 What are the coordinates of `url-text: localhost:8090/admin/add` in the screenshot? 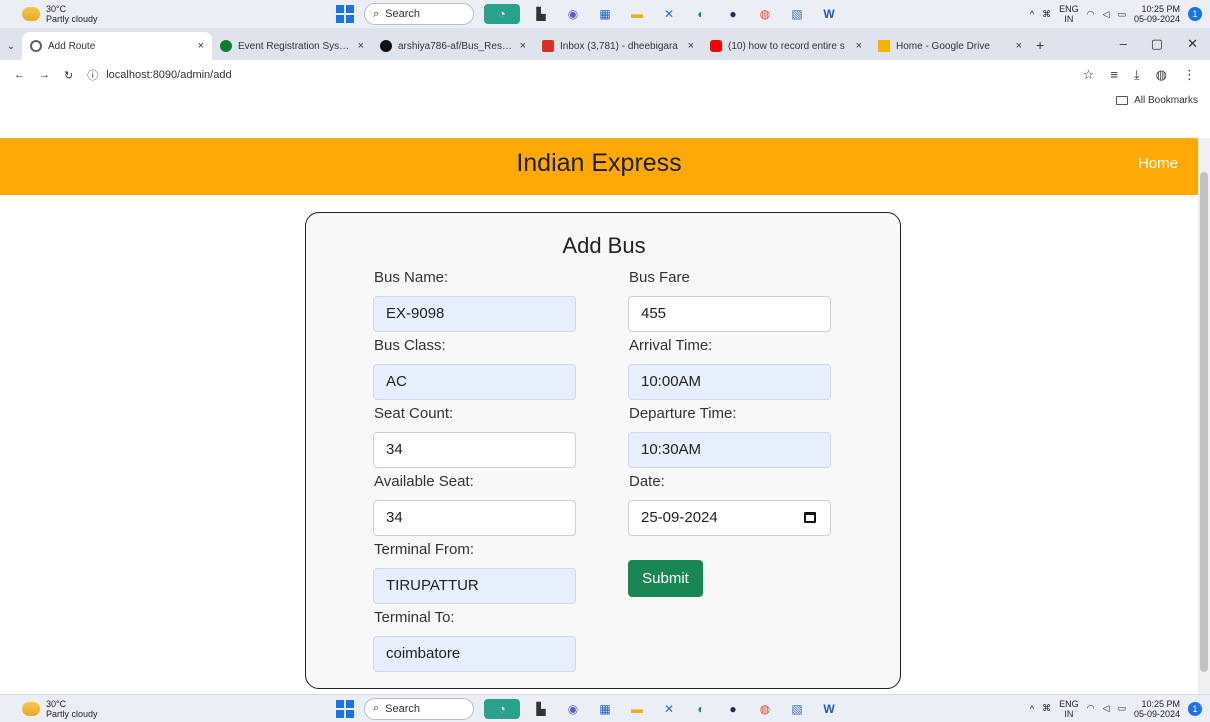 It's located at (168, 75).